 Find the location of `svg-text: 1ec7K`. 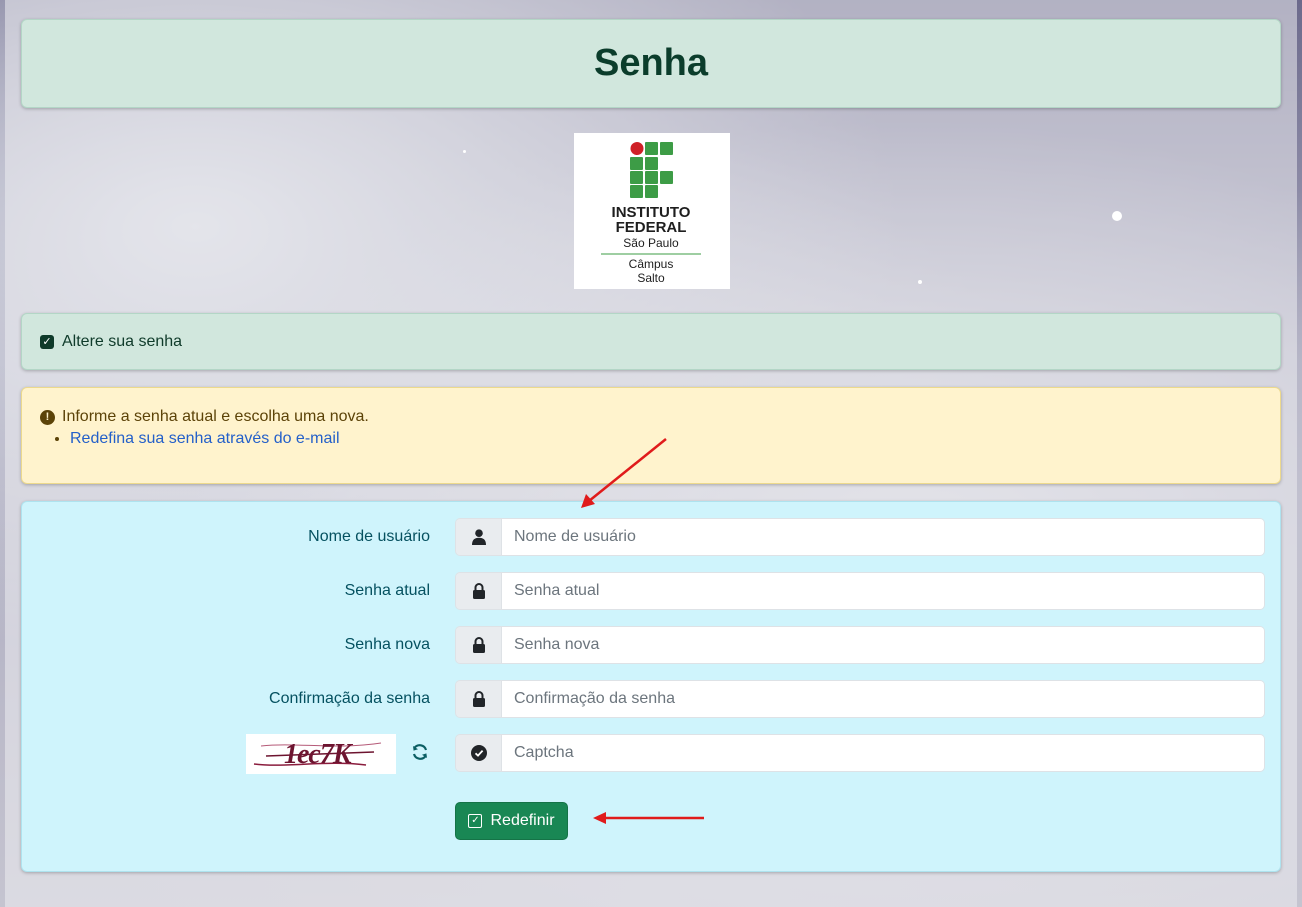

svg-text: 1ec7K is located at coordinates (319, 754).